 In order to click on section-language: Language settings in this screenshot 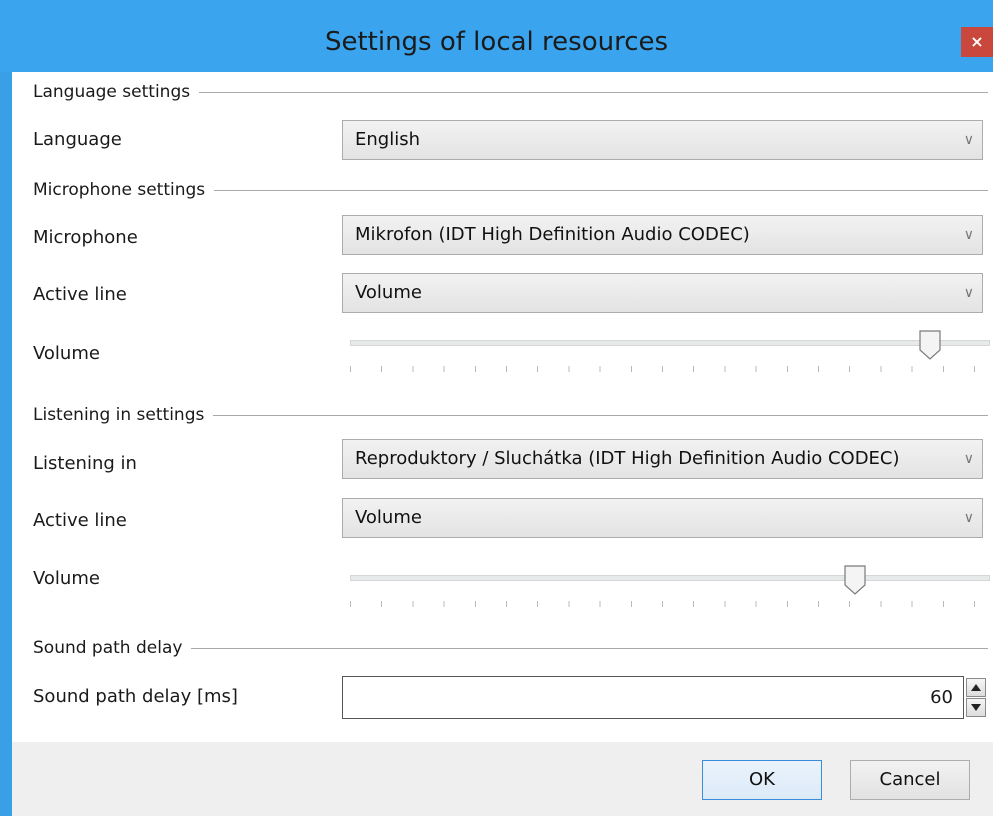, I will do `click(510, 92)`.